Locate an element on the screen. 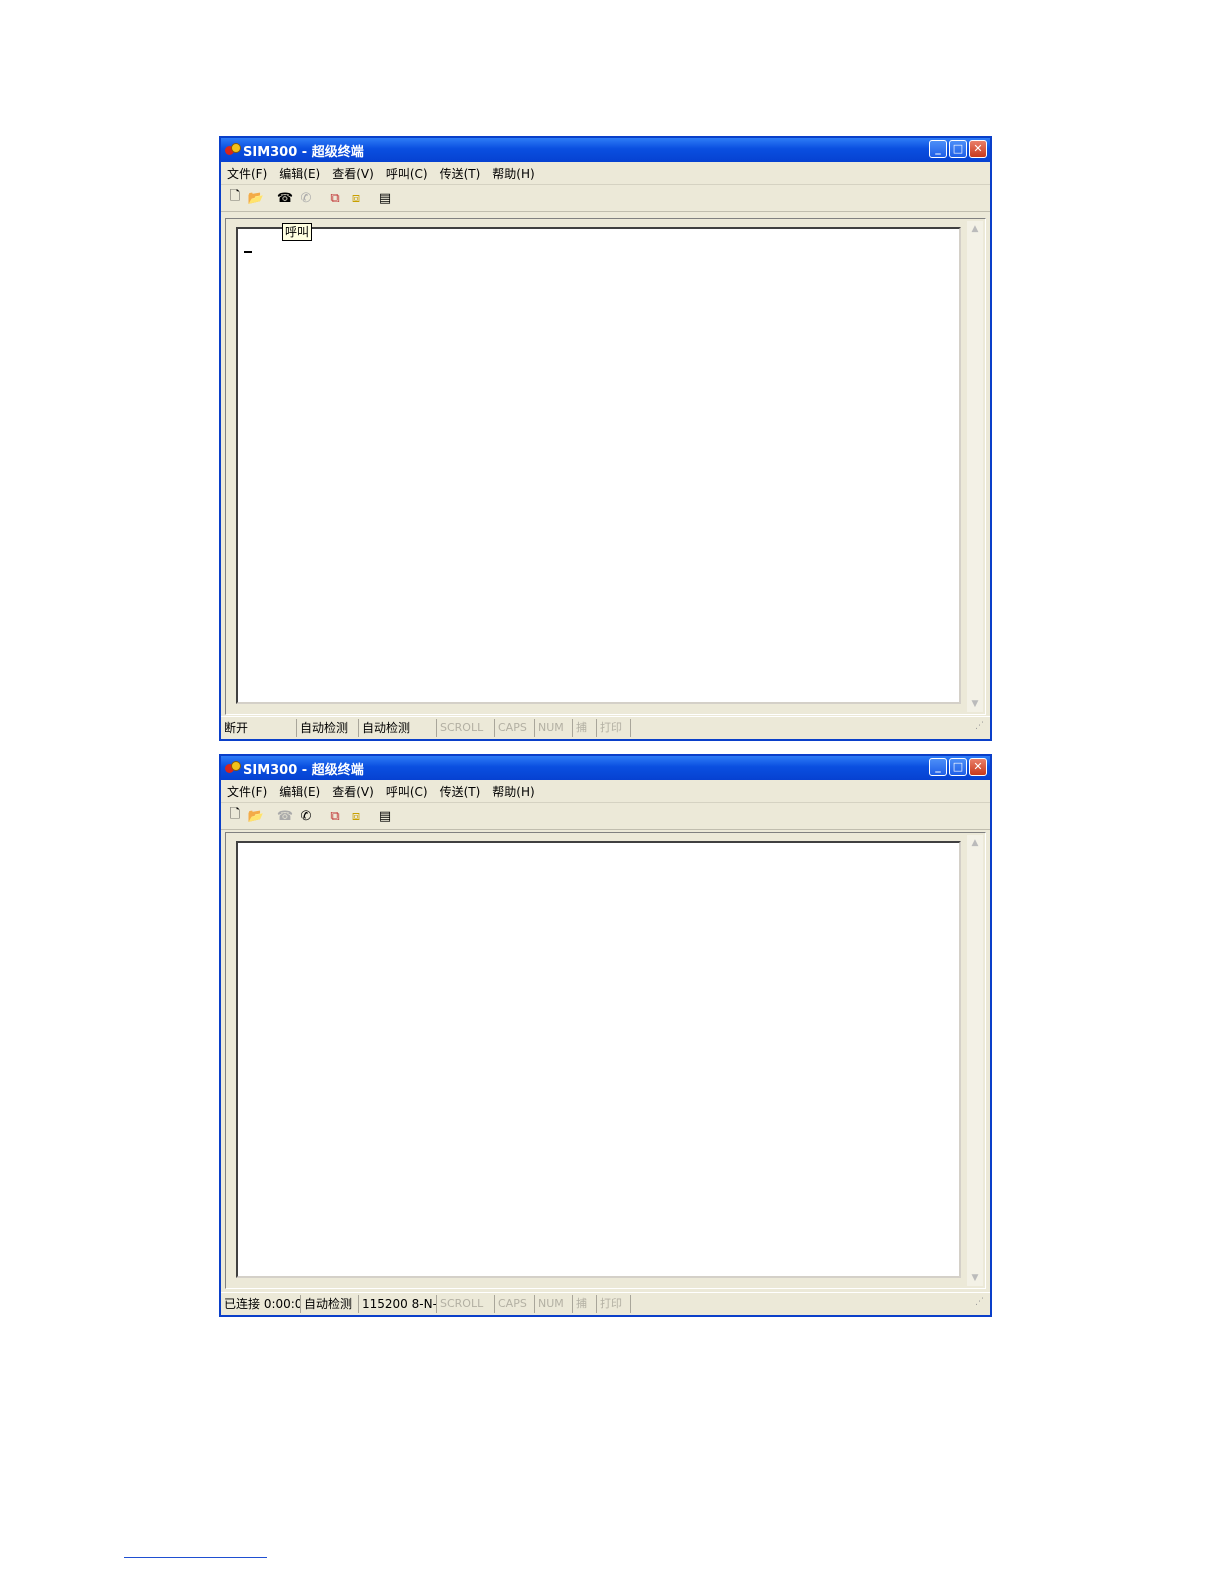 Image resolution: width=1224 pixels, height=1584 pixels. status-port-settings: 115200 8-N-1 is located at coordinates (398, 1304).